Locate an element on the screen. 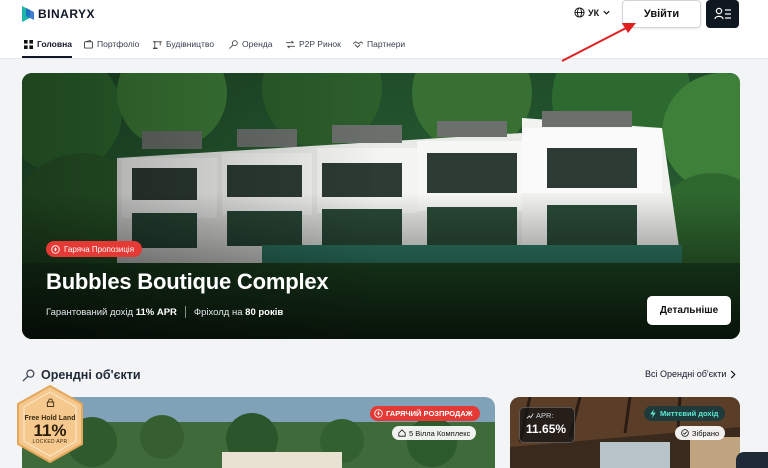  logo-text: BINARYX is located at coordinates (67, 14).